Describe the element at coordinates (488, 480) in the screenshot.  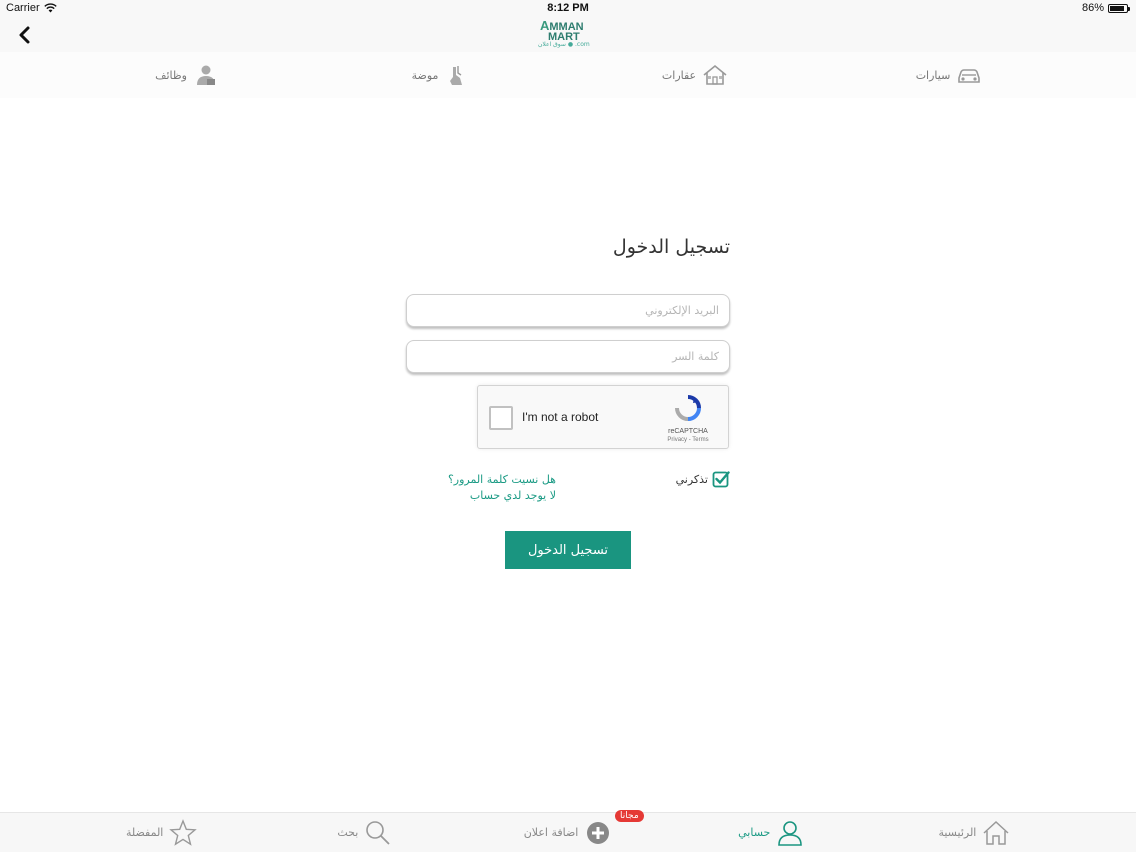
I see `forgot-password-link: هل نسيت كلمة المرور؟` at that location.